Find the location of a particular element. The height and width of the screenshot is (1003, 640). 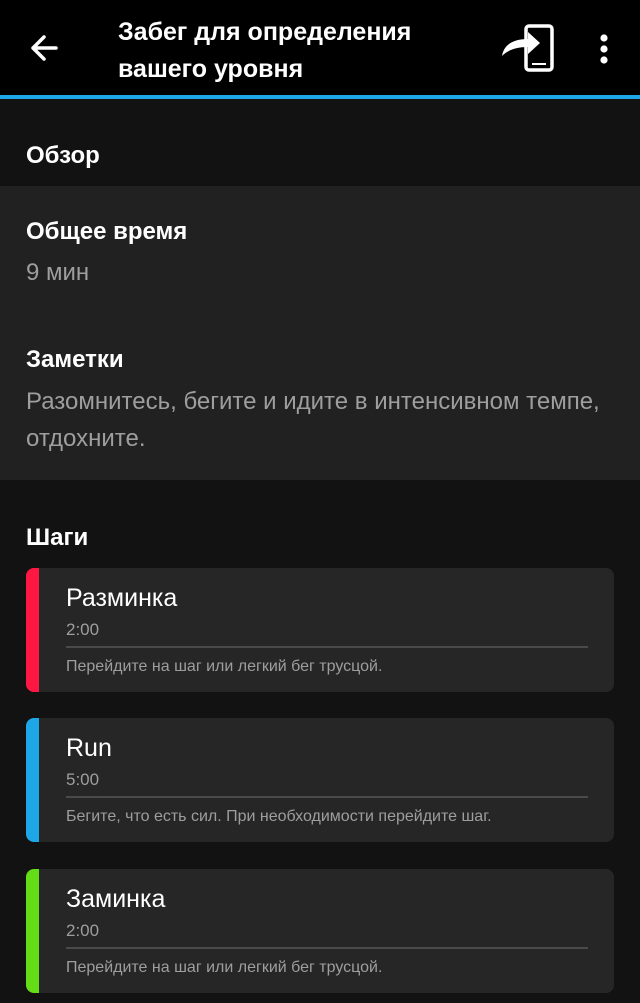

arrow-left-icon is located at coordinates (44, 48).